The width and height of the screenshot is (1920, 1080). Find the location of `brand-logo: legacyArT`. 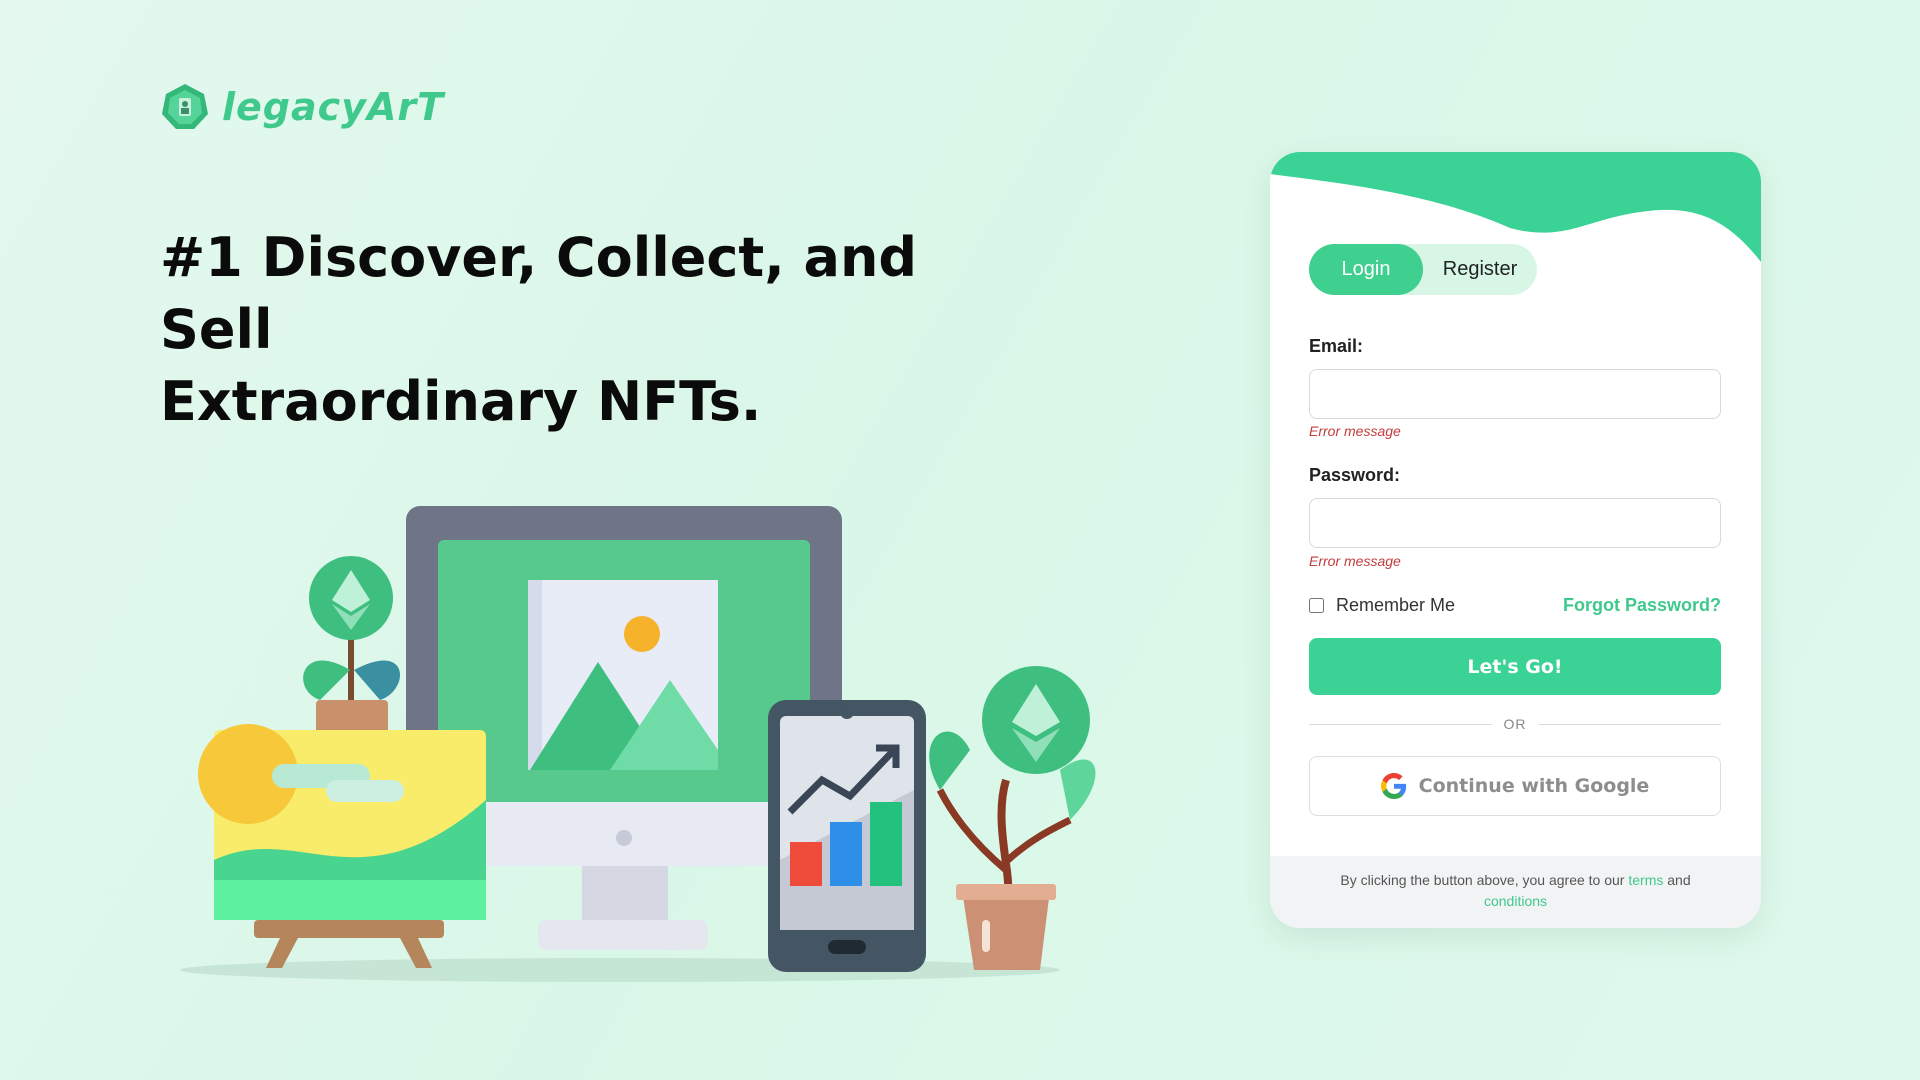

brand-logo: legacyArT is located at coordinates (302, 107).